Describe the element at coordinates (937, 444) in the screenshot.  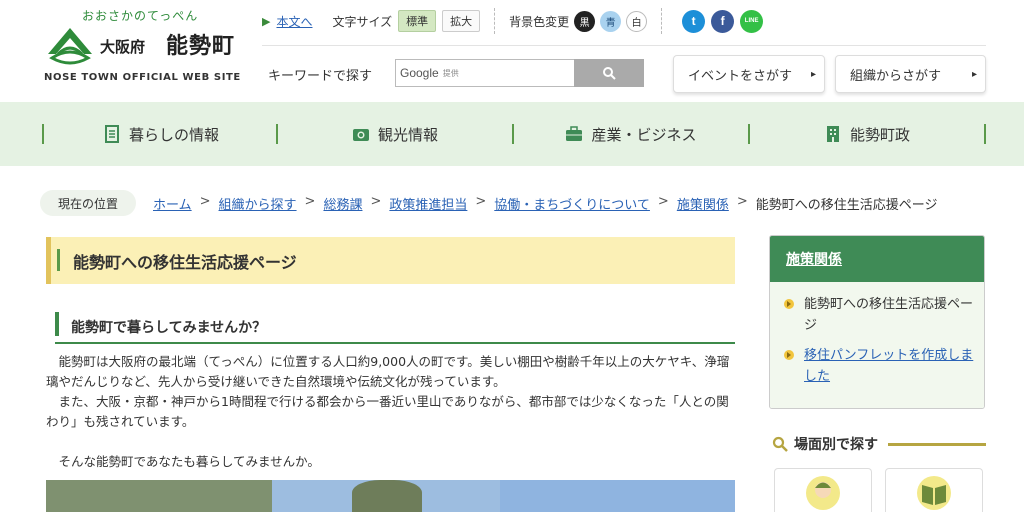
I see `heading-rule` at that location.